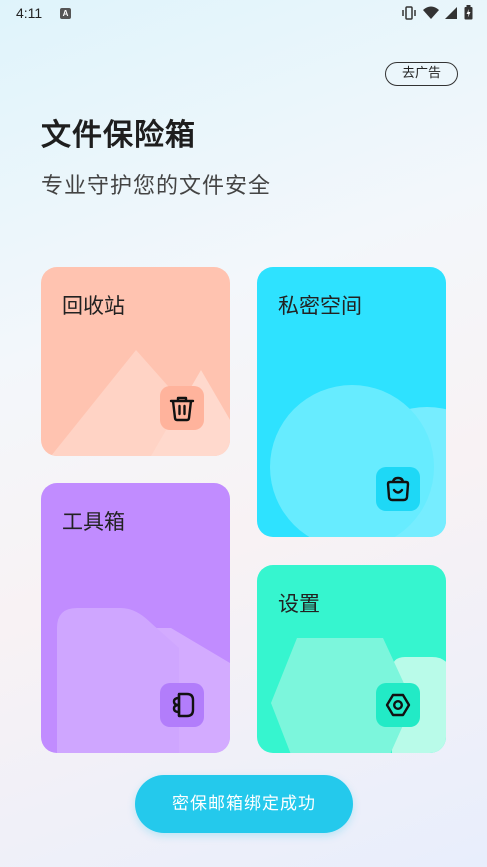  Describe the element at coordinates (118, 135) in the screenshot. I see `page-title: 文件保险箱` at that location.